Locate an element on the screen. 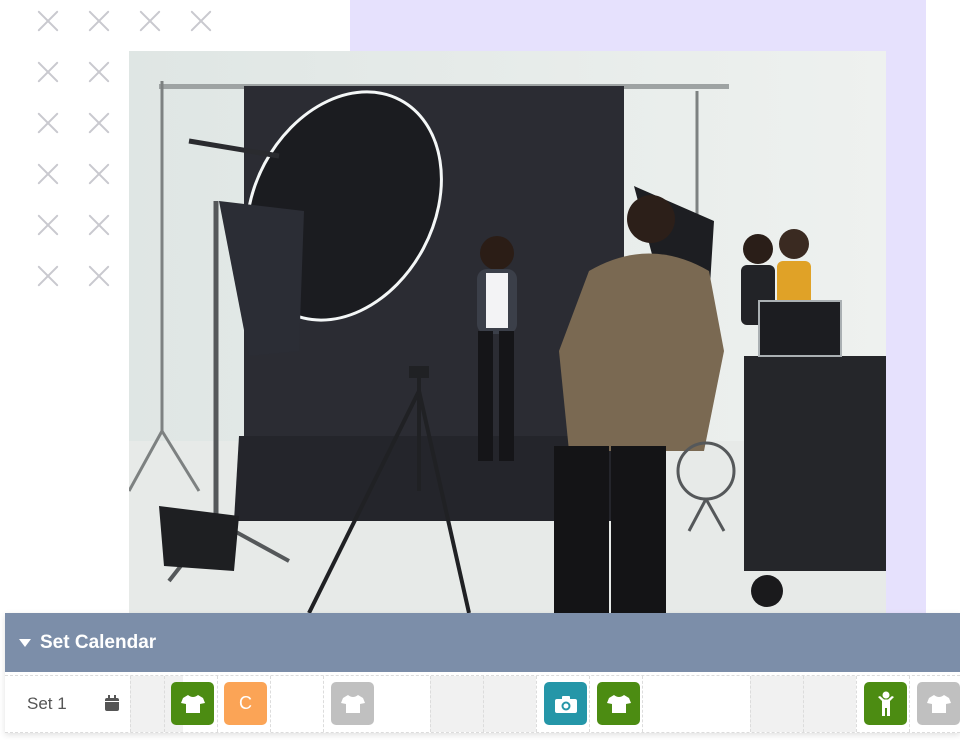 This screenshot has width=960, height=740. letter-chip: C is located at coordinates (245, 703).